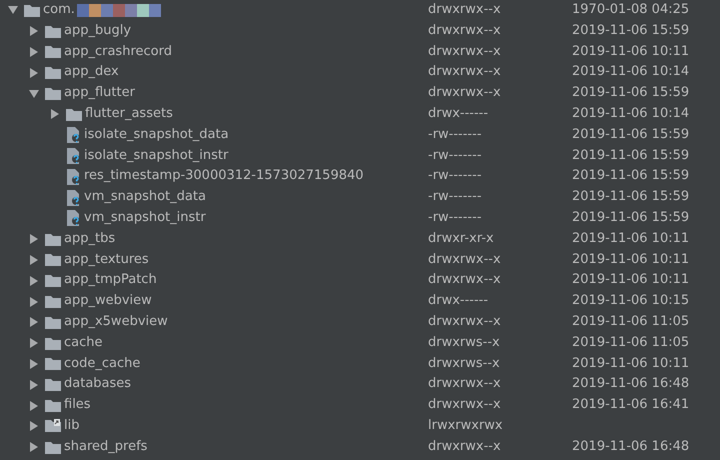 This screenshot has height=460, width=720. Describe the element at coordinates (129, 114) in the screenshot. I see `tree-item-label: flutter_assets` at that location.